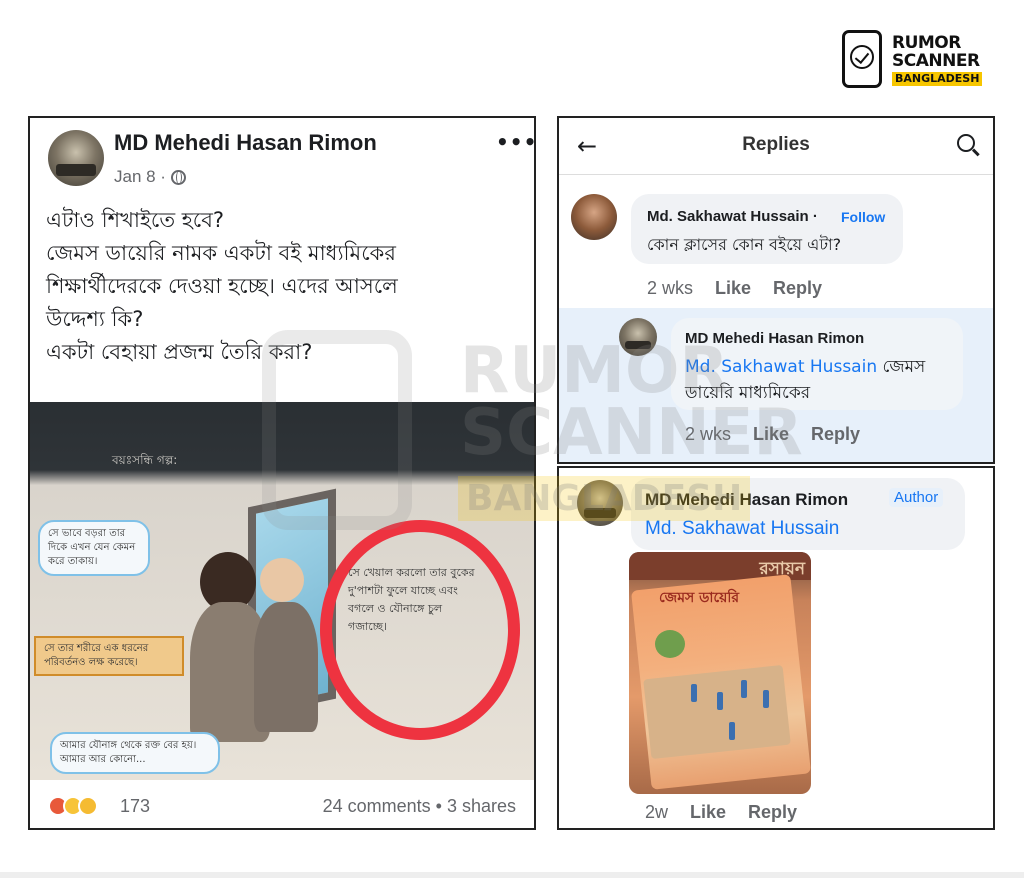 Image resolution: width=1024 pixels, height=878 pixels. I want to click on reply-avatar, so click(638, 337).